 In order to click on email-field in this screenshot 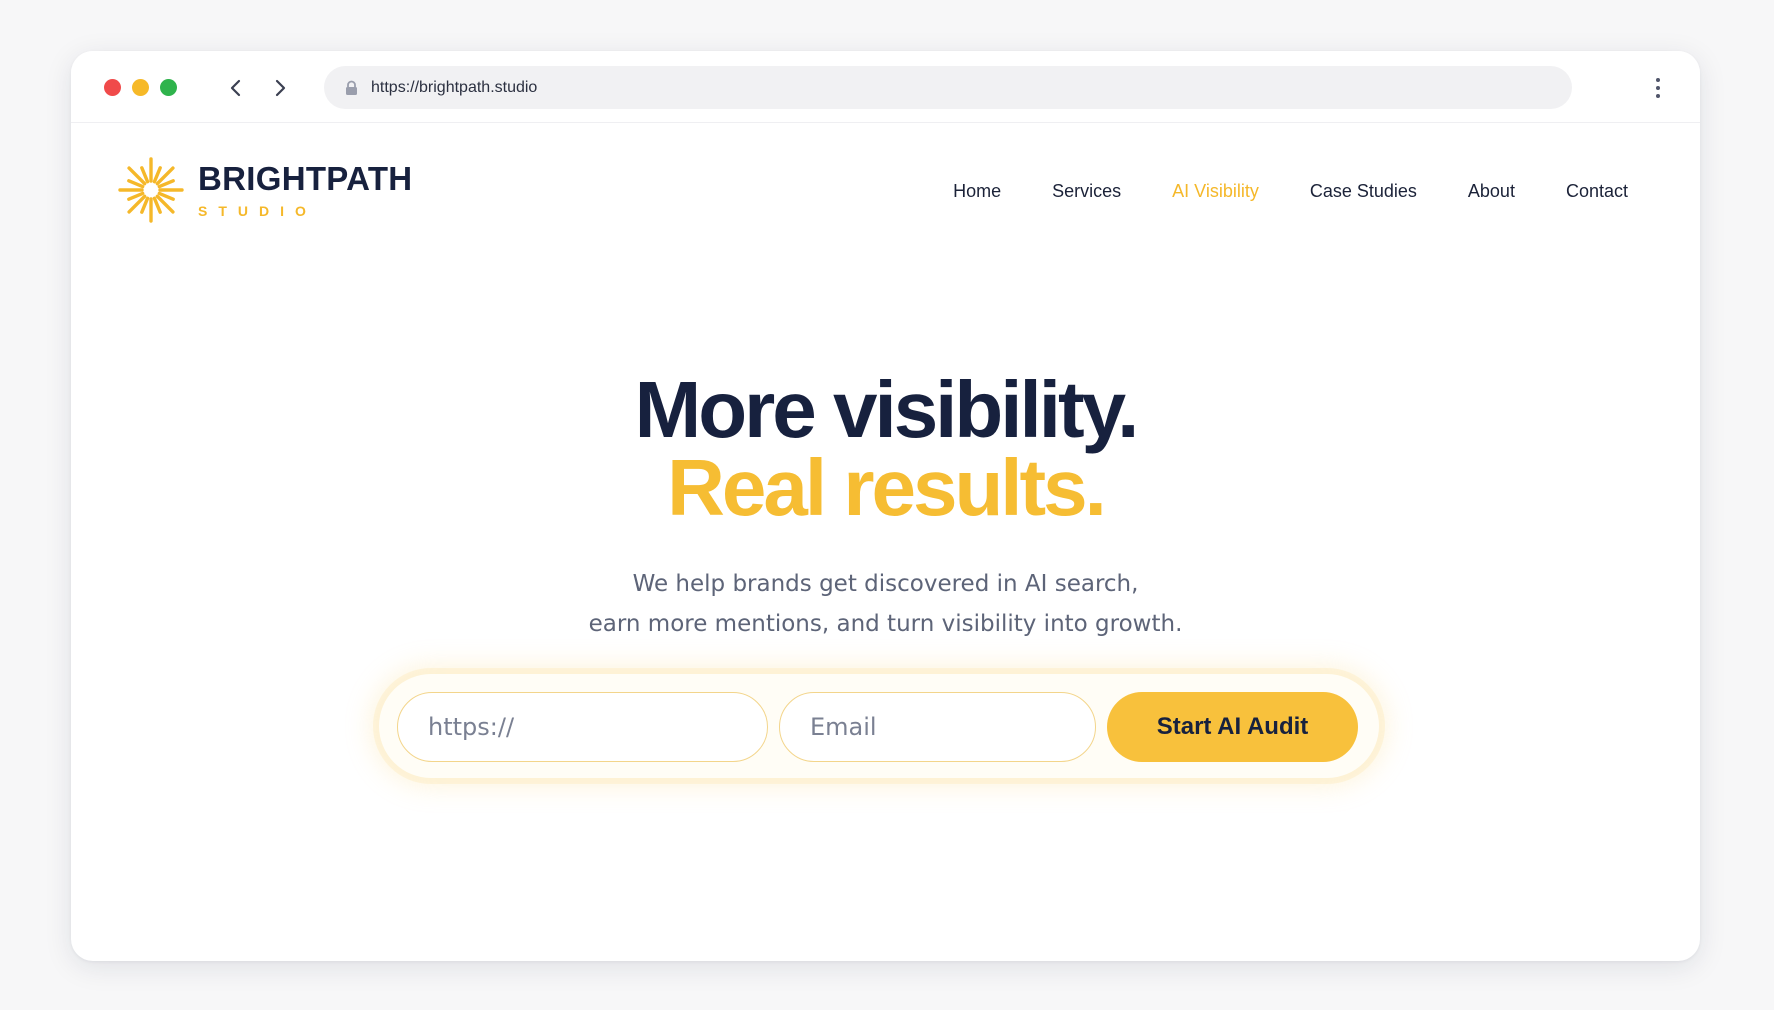, I will do `click(937, 727)`.